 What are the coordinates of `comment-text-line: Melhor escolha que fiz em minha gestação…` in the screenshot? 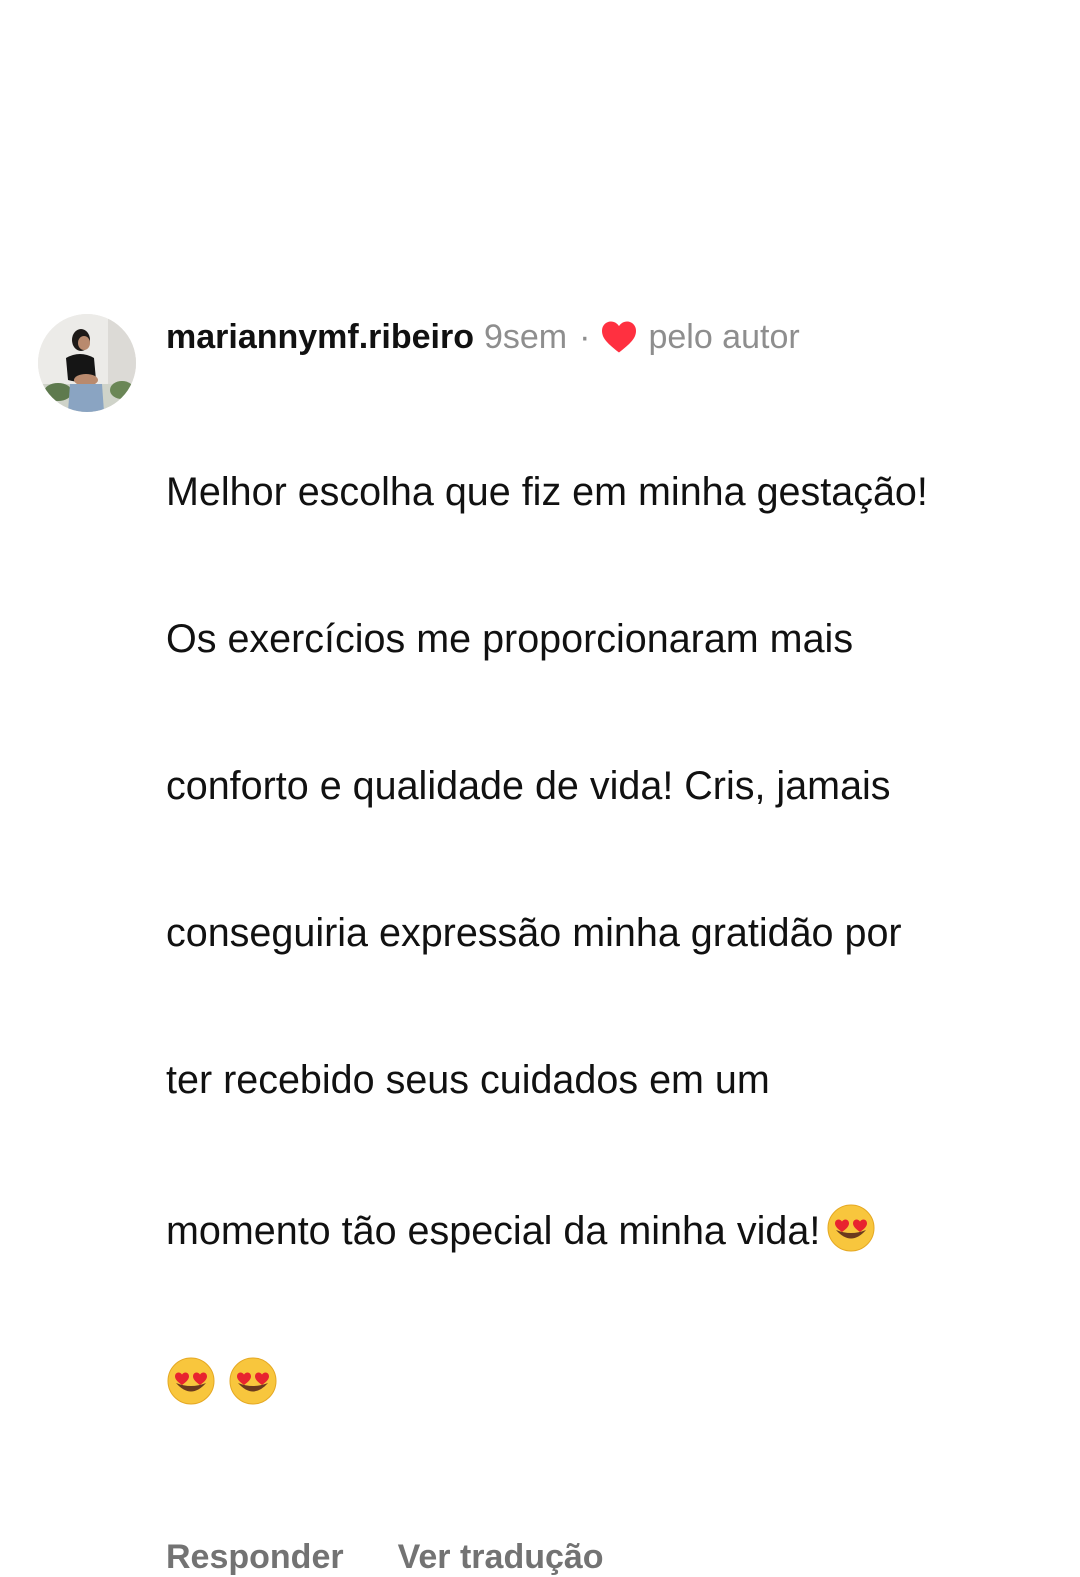 It's located at (547, 492).